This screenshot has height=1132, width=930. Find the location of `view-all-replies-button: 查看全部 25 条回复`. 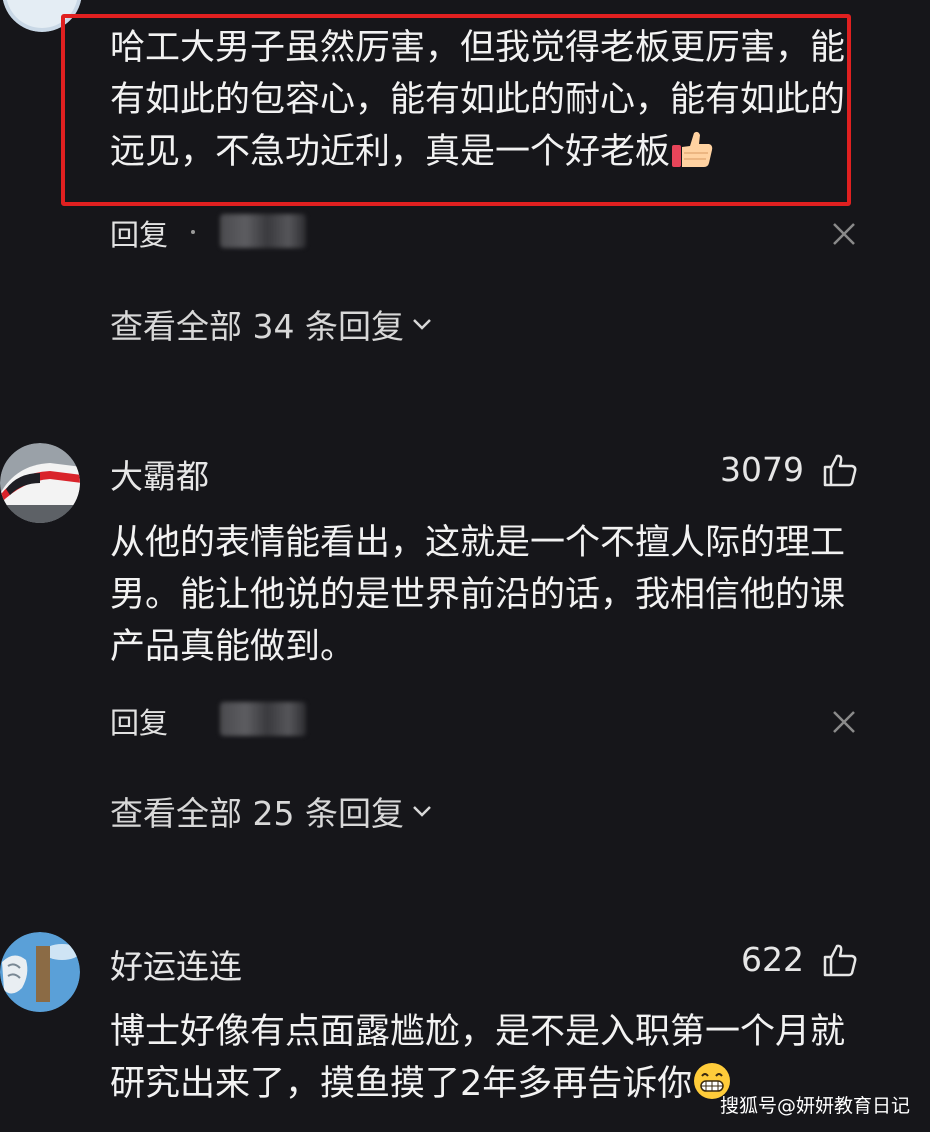

view-all-replies-button: 查看全部 25 条回复 is located at coordinates (272, 811).